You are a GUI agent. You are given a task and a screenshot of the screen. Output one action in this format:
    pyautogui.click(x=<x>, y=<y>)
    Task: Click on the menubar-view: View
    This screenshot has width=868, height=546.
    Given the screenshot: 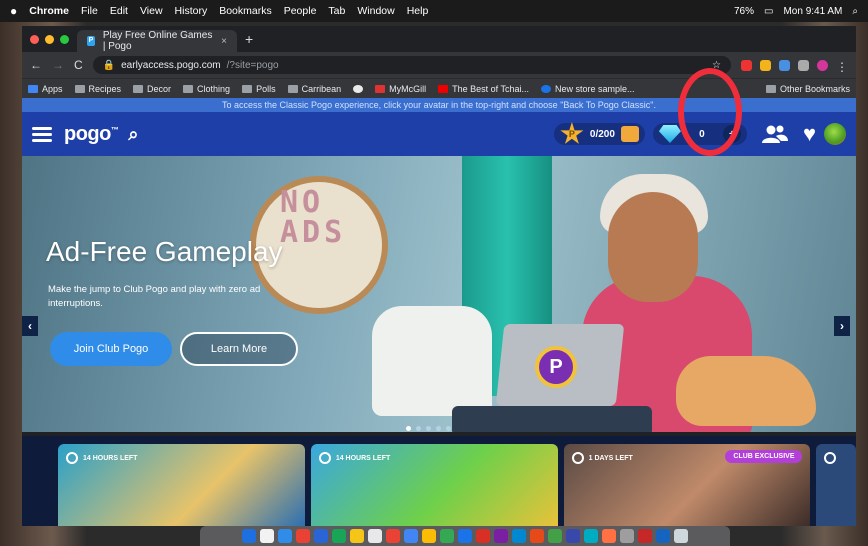 What is the action you would take?
    pyautogui.click(x=151, y=11)
    